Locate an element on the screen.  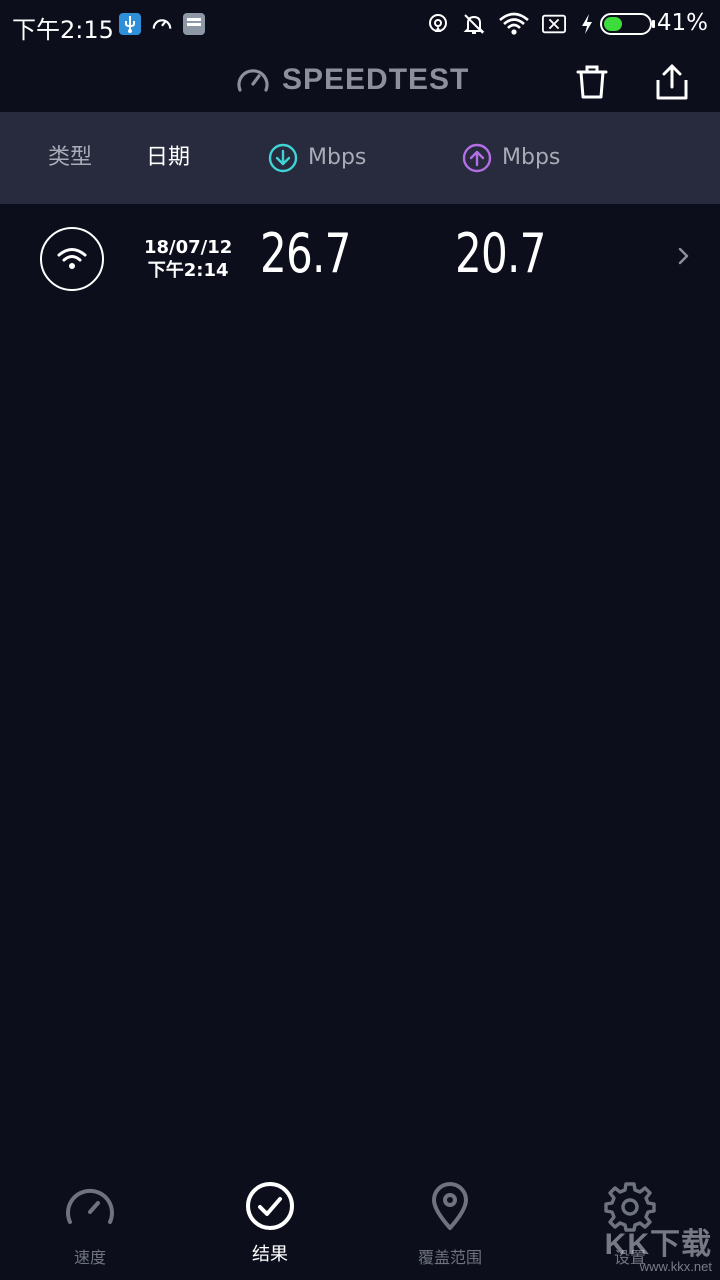
sort-by-upload: Mbps is located at coordinates (511, 158).